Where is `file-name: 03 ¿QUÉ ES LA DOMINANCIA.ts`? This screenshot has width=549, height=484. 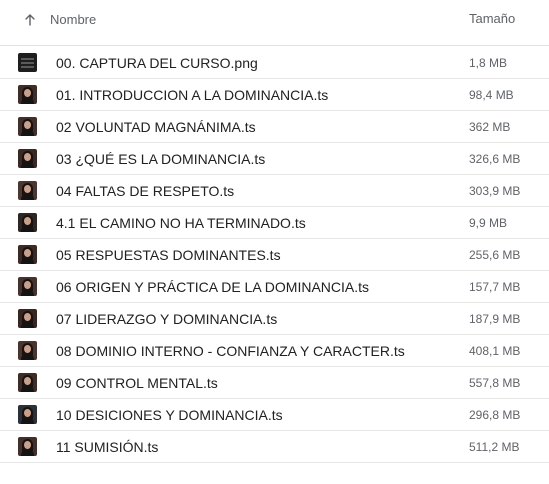
file-name: 03 ¿QUÉ ES LA DOMINANCIA.ts is located at coordinates (161, 159).